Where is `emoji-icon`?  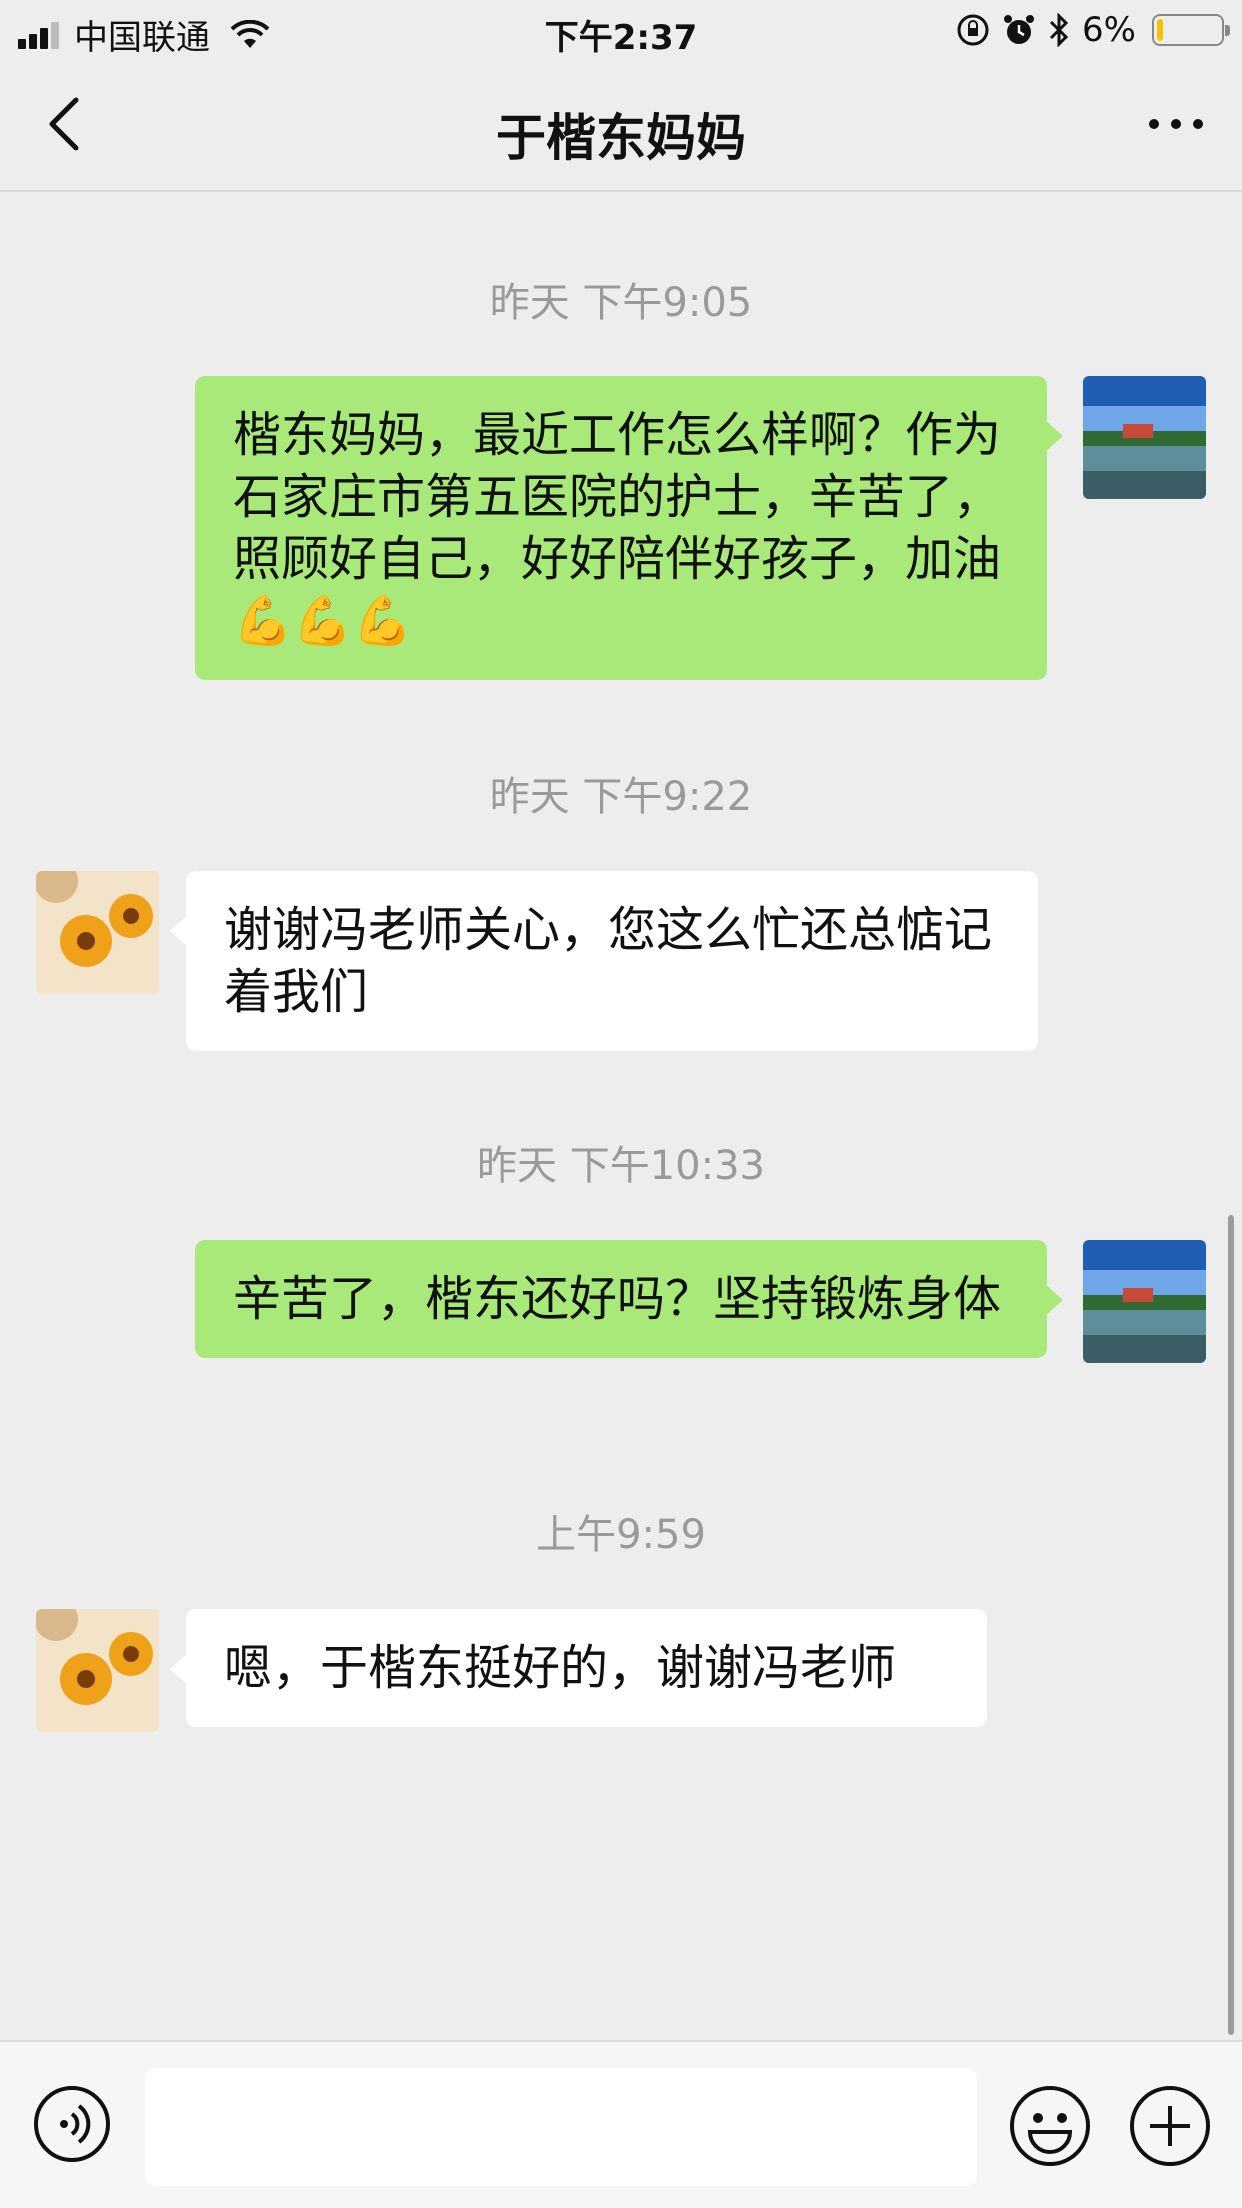 emoji-icon is located at coordinates (1050, 2126).